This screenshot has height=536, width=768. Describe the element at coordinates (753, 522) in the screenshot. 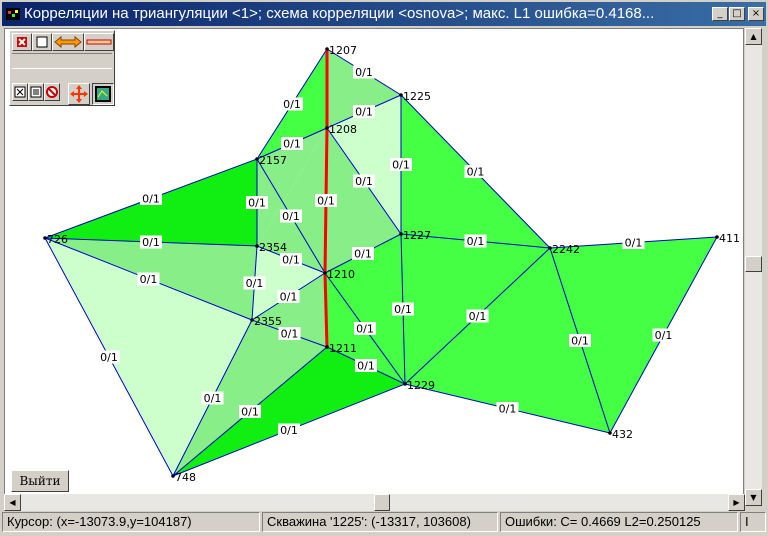

I see `extra-status: I` at that location.